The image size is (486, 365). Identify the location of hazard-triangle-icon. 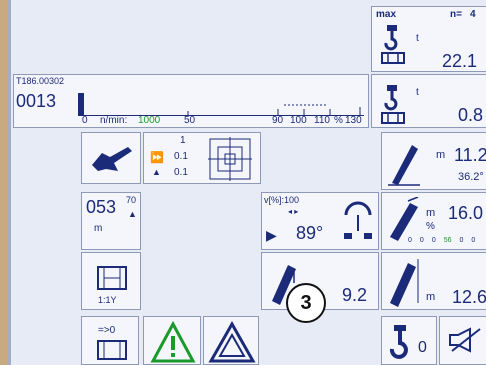
(232, 342).